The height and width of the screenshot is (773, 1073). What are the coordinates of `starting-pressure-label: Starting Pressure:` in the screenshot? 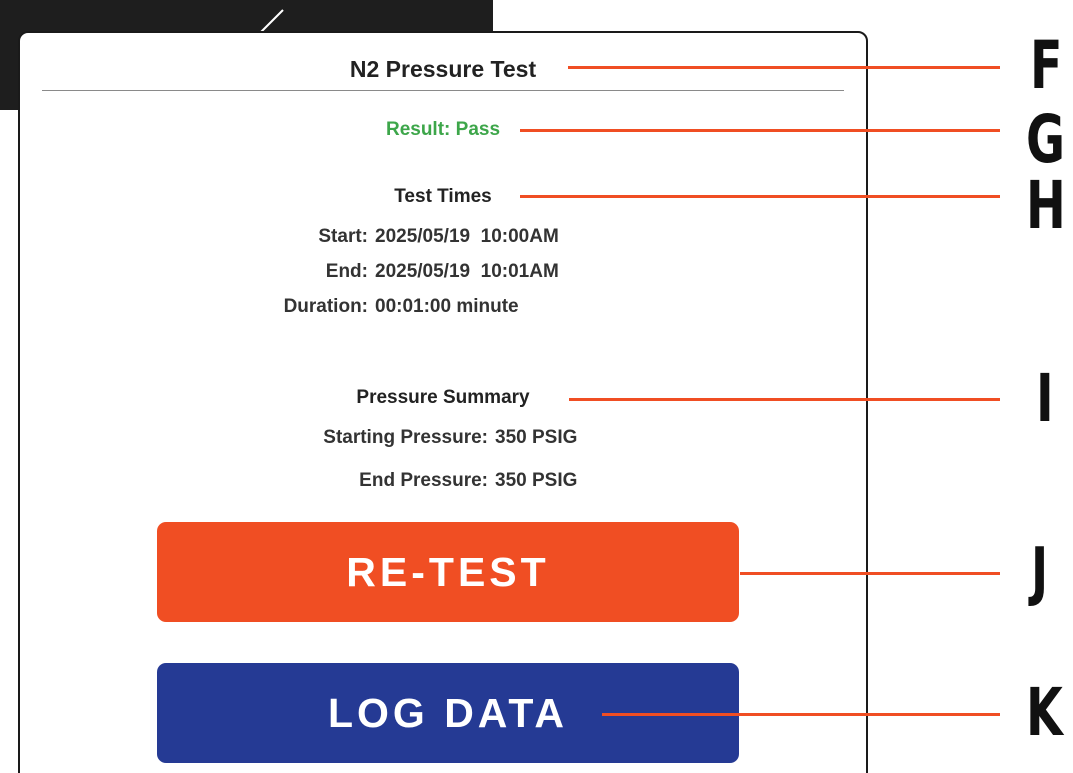 It's located at (405, 437).